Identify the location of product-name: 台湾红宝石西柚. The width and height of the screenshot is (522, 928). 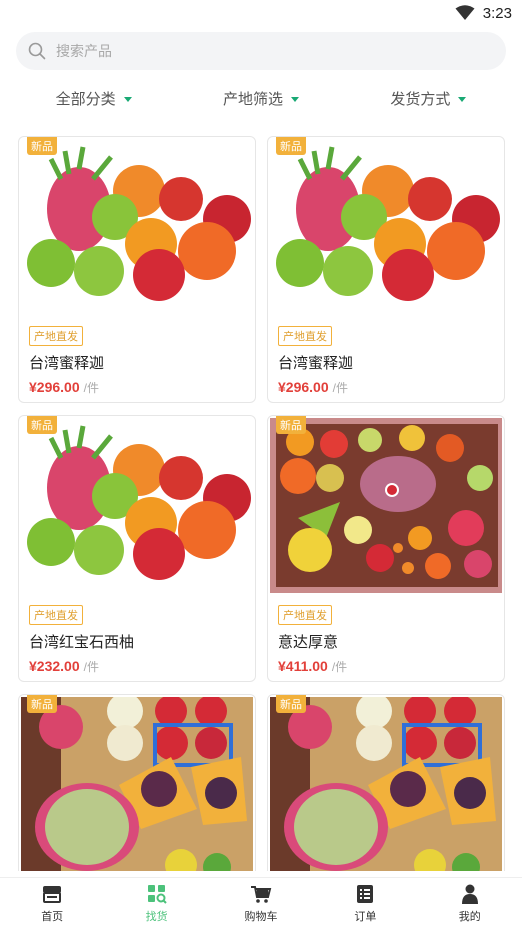
(82, 642).